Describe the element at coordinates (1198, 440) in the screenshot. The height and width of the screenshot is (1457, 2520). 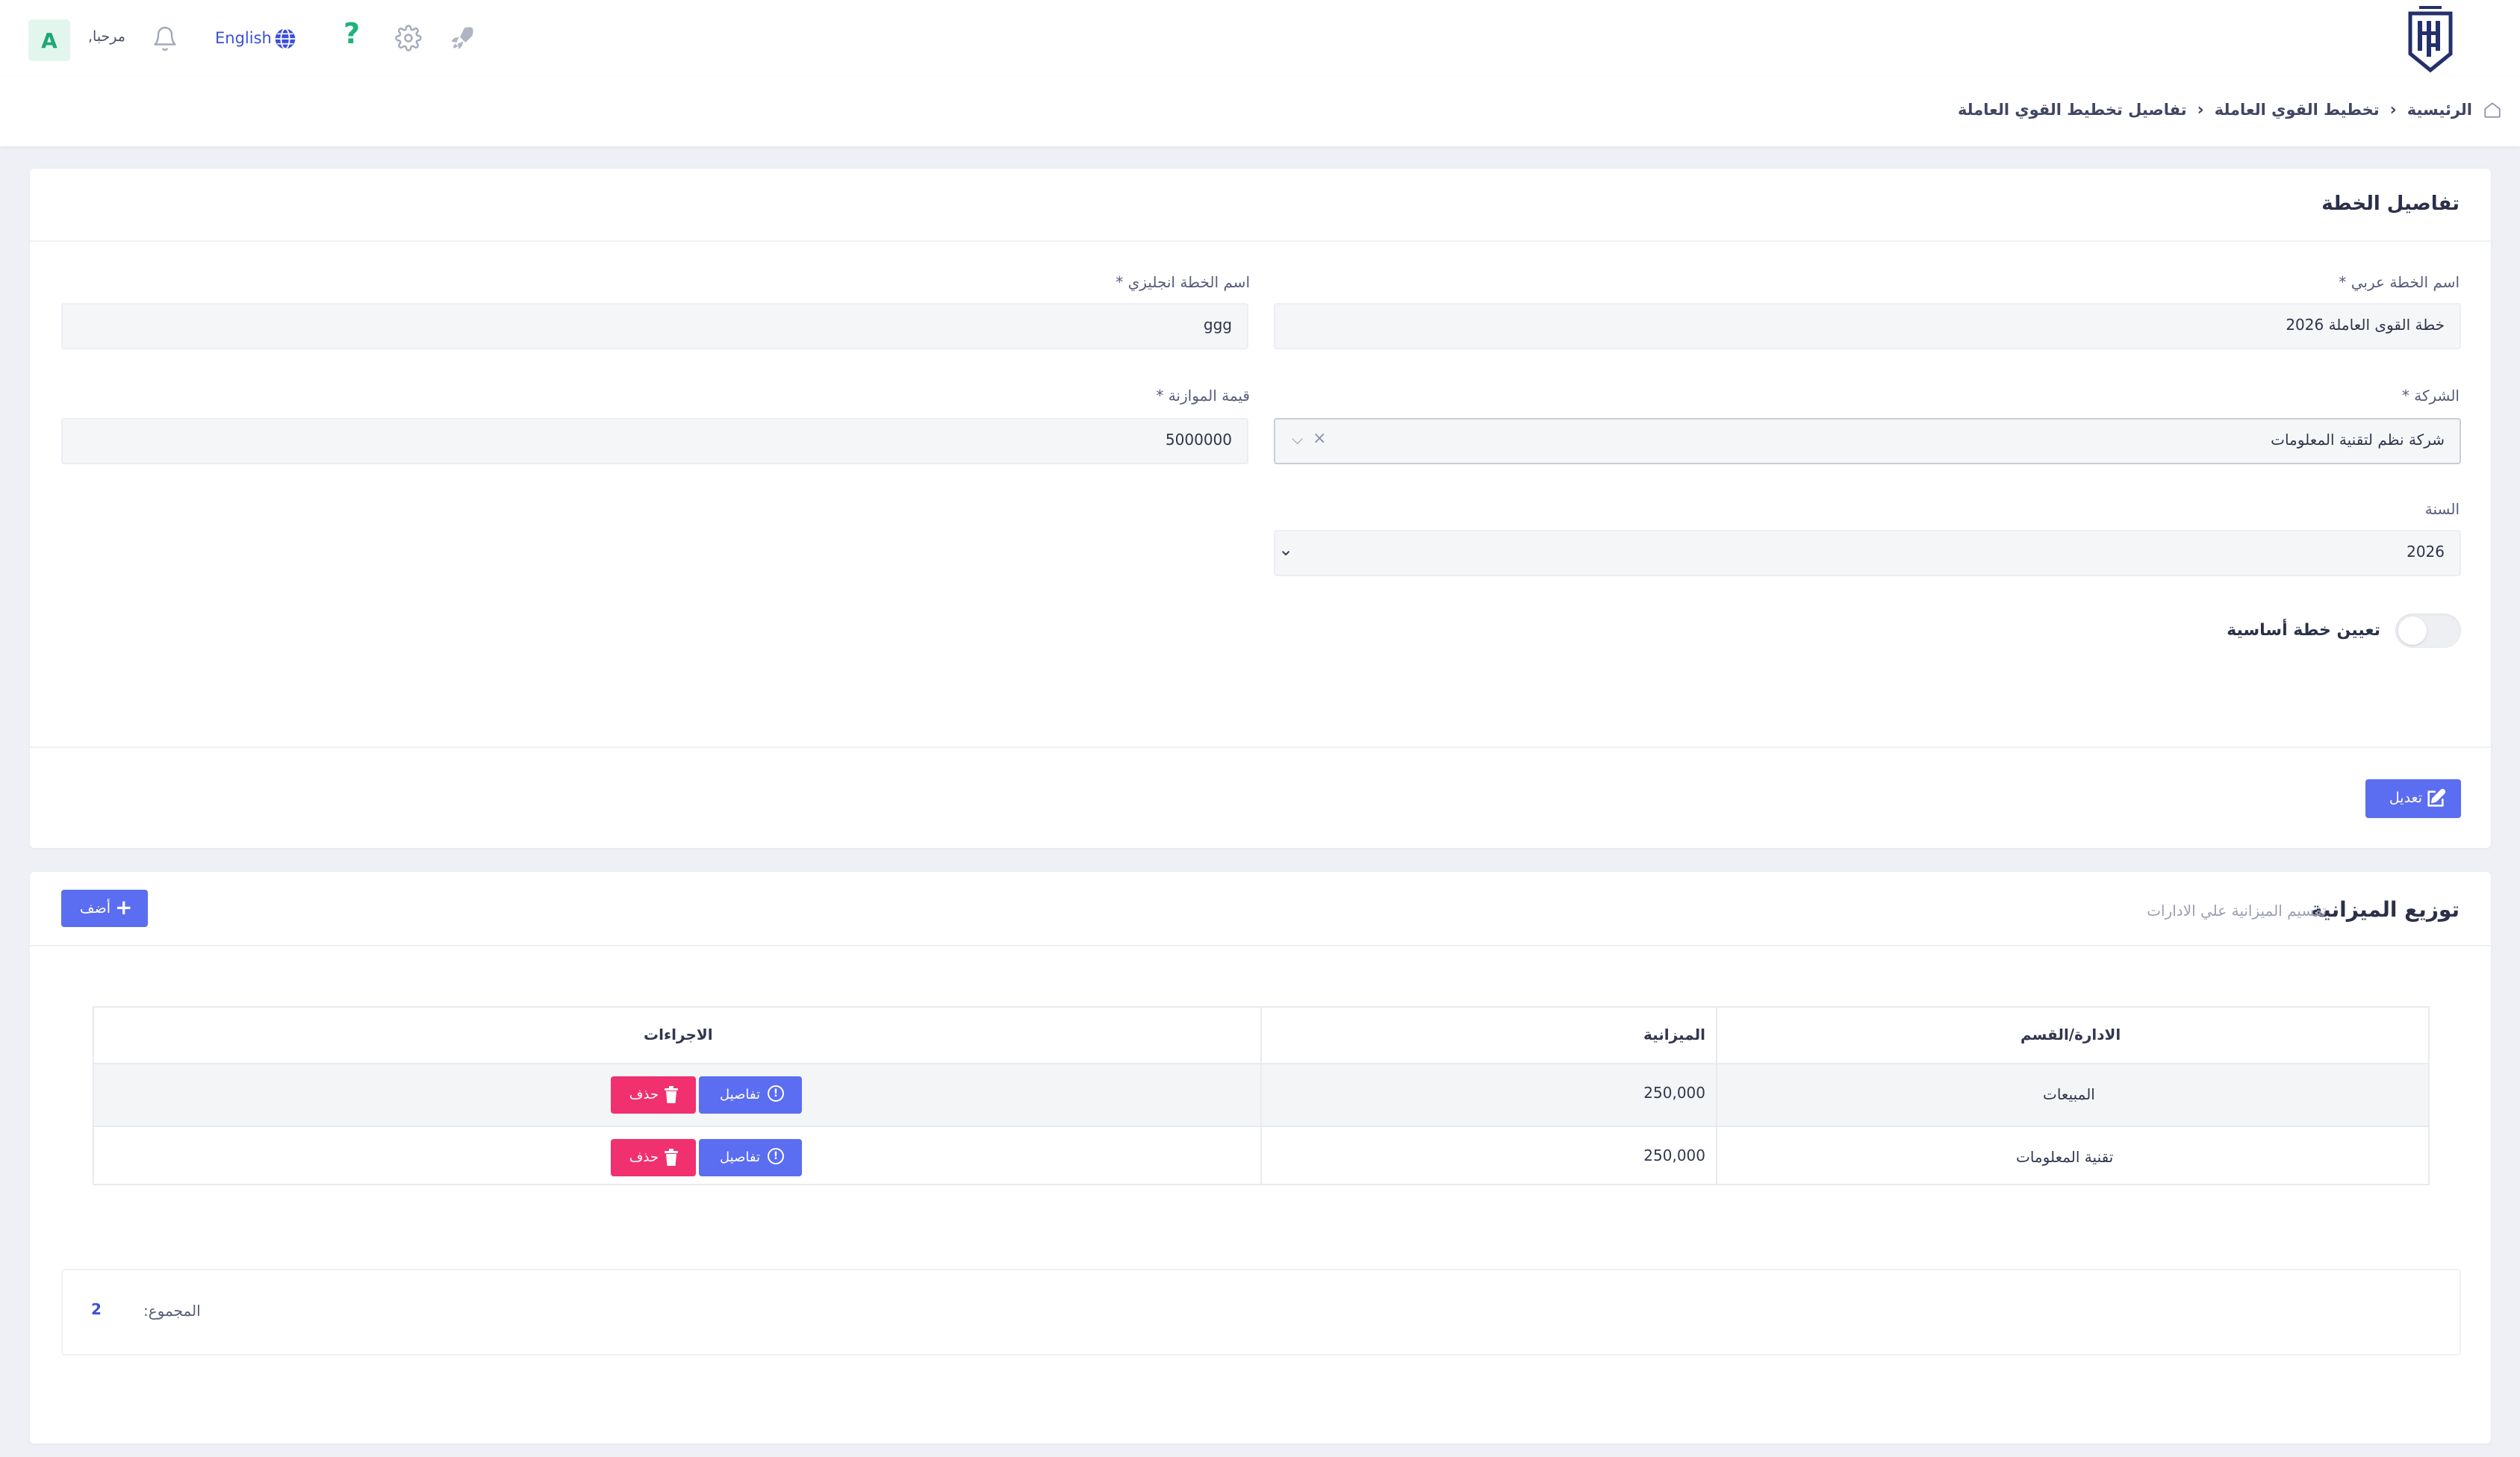
I see `budget-value: 5000000` at that location.